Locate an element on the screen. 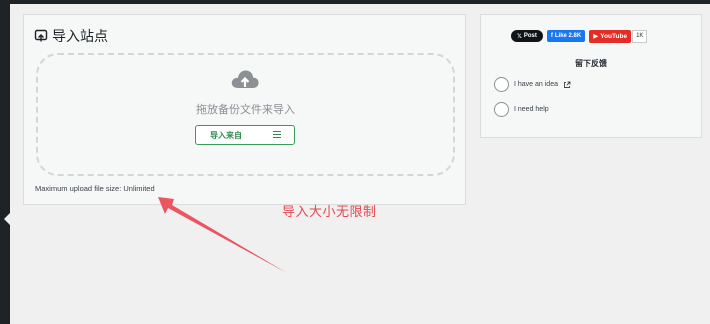 Image resolution: width=710 pixels, height=324 pixels. sidebar-active-indicator is located at coordinates (7, 219).